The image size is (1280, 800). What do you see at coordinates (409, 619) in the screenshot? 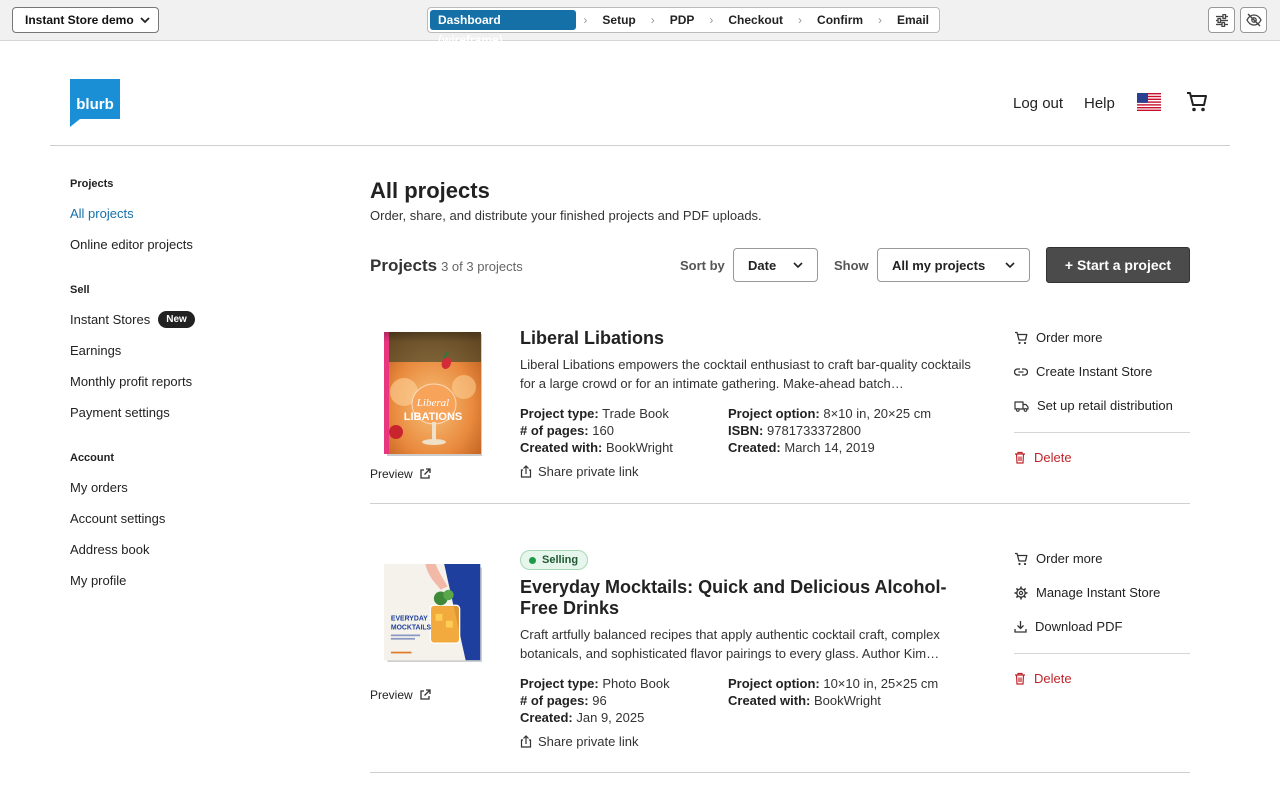
I see `svg-text: EVERYDAY` at bounding box center [409, 619].